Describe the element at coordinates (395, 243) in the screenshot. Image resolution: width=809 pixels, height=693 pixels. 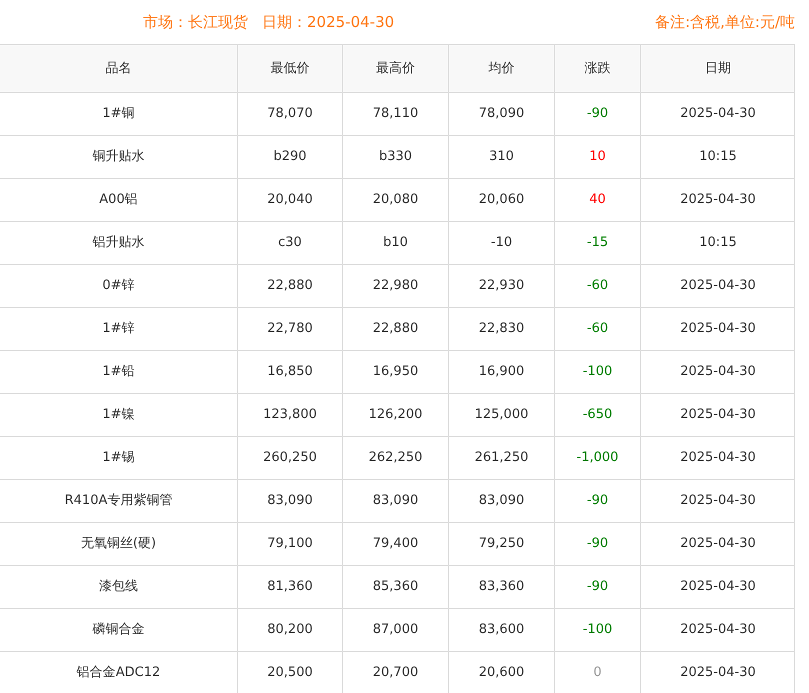
I see `table-cell-text: b10` at that location.